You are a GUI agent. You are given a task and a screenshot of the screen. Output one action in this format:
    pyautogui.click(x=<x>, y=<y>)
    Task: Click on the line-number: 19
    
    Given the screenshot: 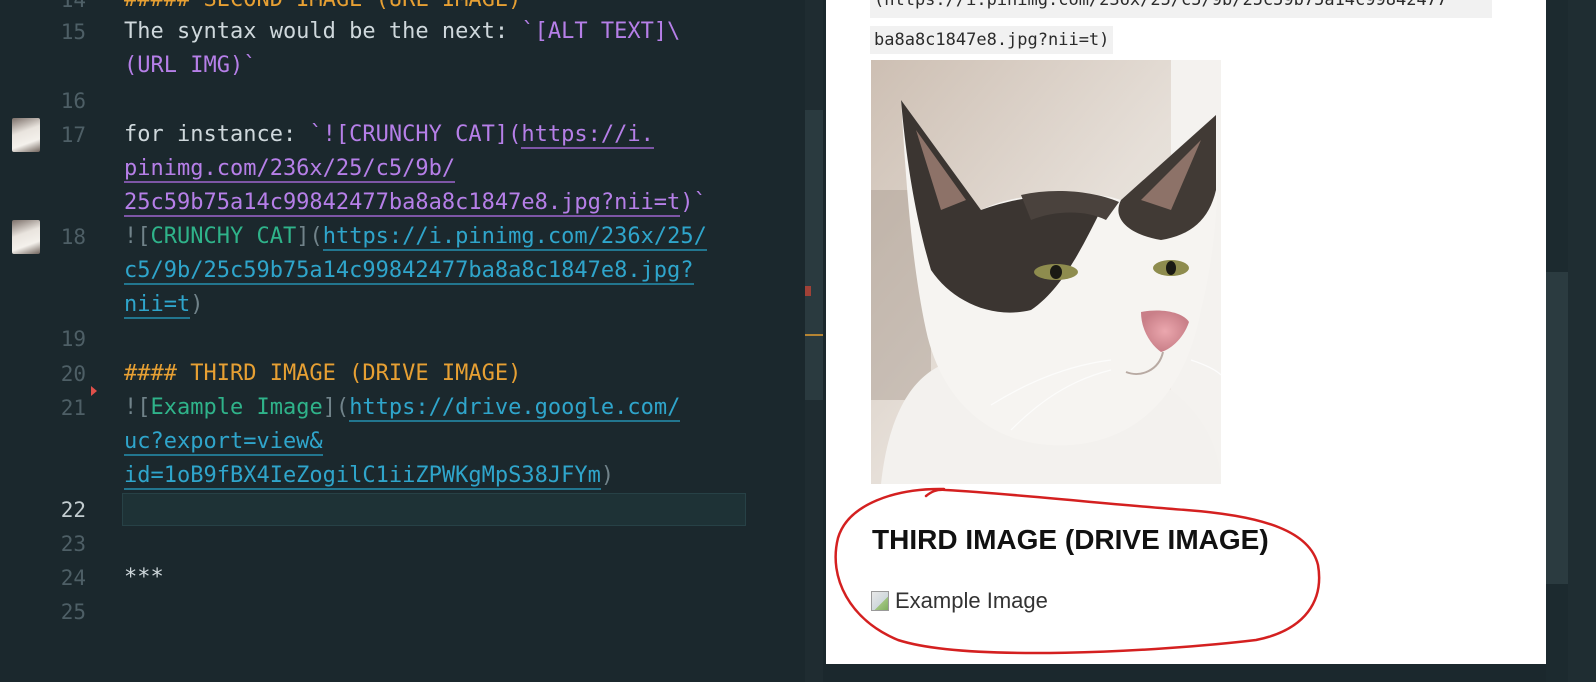 What is the action you would take?
    pyautogui.click(x=73, y=339)
    